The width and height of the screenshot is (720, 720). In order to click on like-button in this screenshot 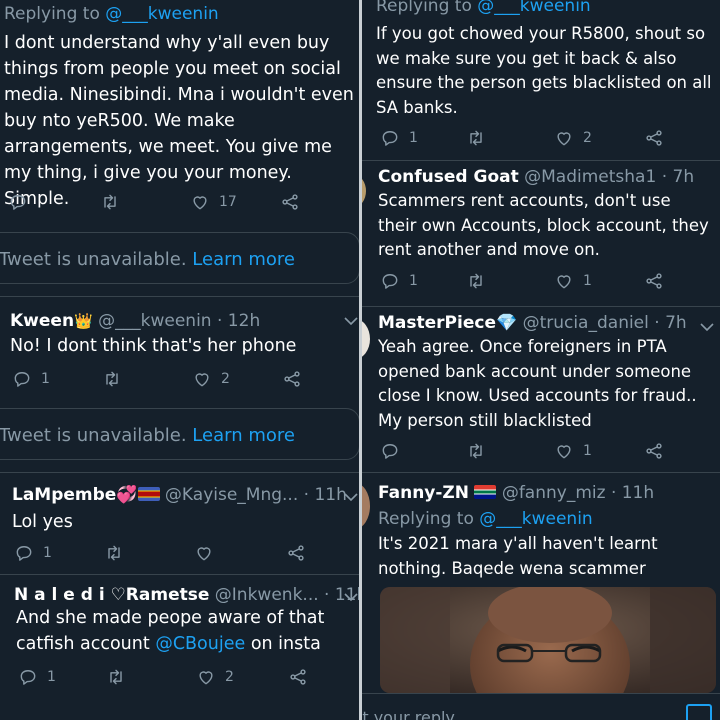, I will do `click(204, 553)`.